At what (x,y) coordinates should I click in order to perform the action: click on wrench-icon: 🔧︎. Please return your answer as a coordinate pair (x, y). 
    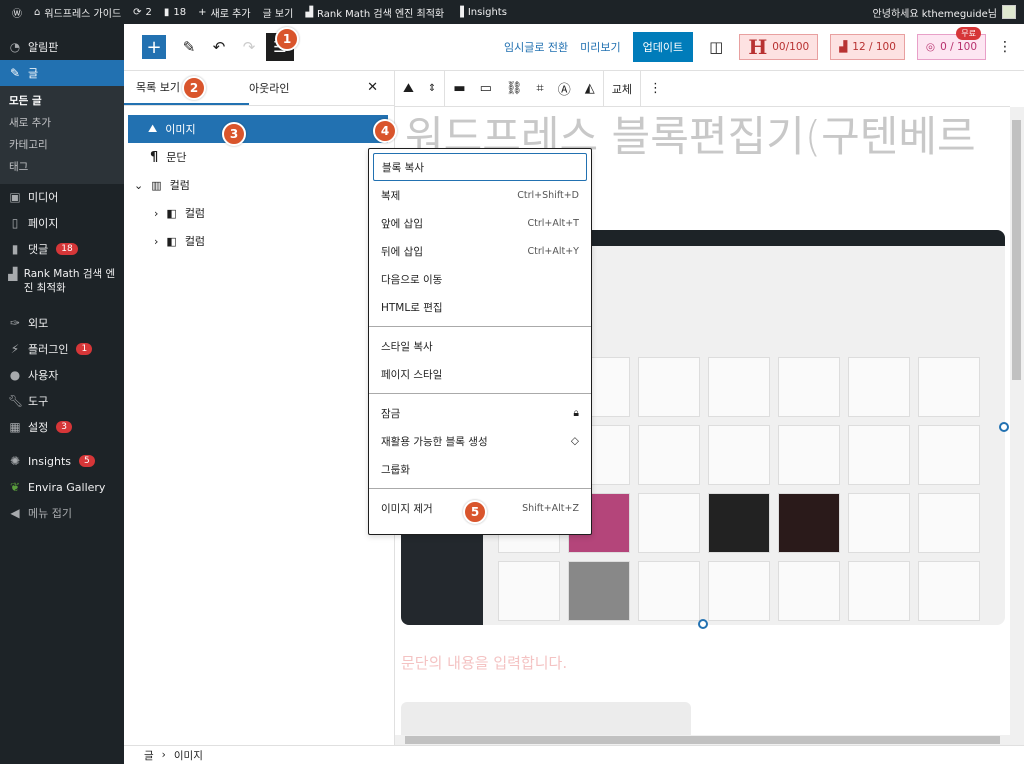
    Looking at the image, I should click on (16, 401).